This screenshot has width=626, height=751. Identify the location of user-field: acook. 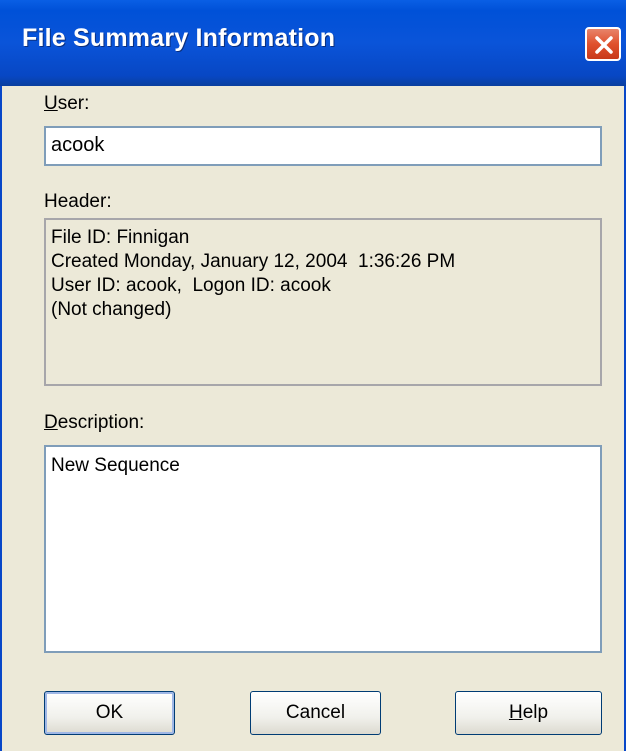
(323, 146).